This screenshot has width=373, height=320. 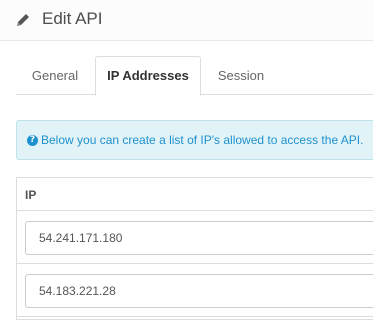 What do you see at coordinates (195, 194) in the screenshot?
I see `table-header: IP` at bounding box center [195, 194].